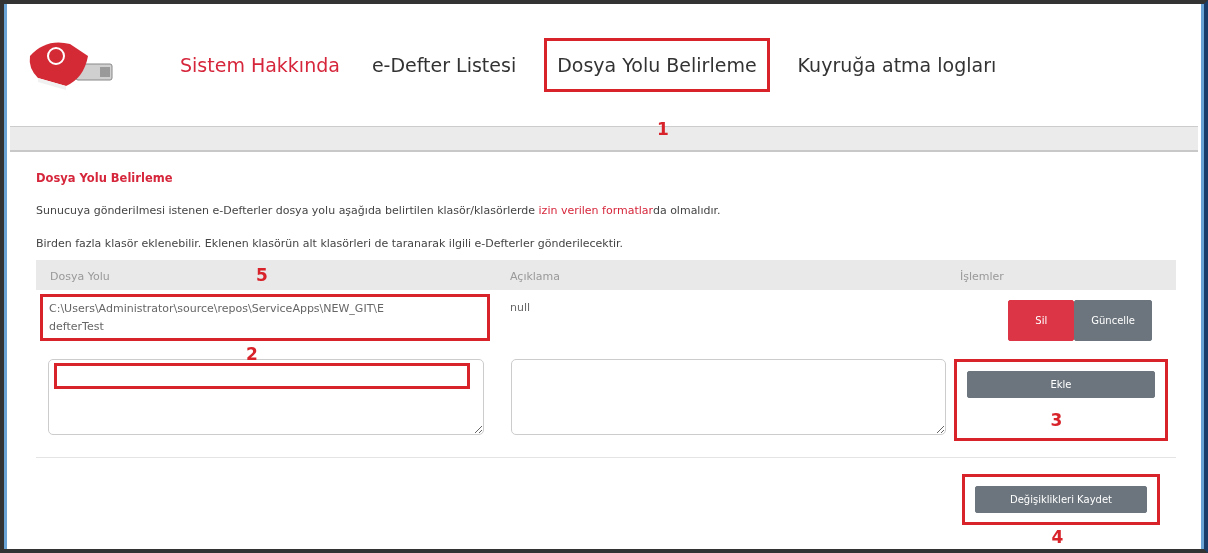 This screenshot has height=553, width=1208. What do you see at coordinates (1041, 321) in the screenshot?
I see `delete-button: Sil` at bounding box center [1041, 321].